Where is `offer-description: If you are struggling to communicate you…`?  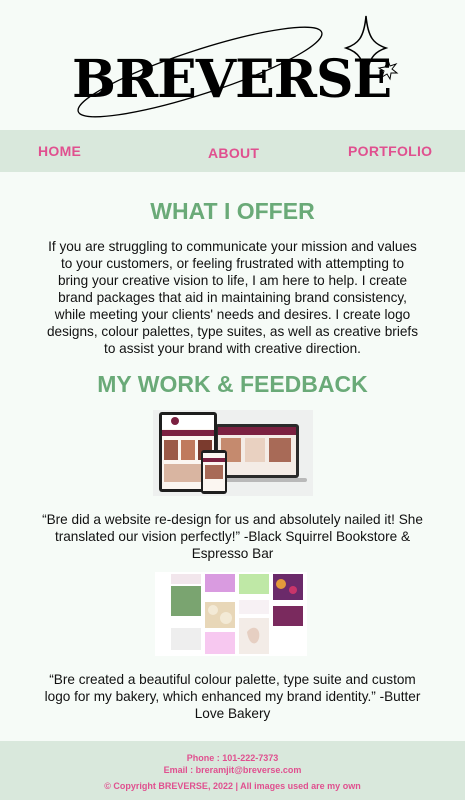 offer-description: If you are struggling to communicate you… is located at coordinates (232, 297).